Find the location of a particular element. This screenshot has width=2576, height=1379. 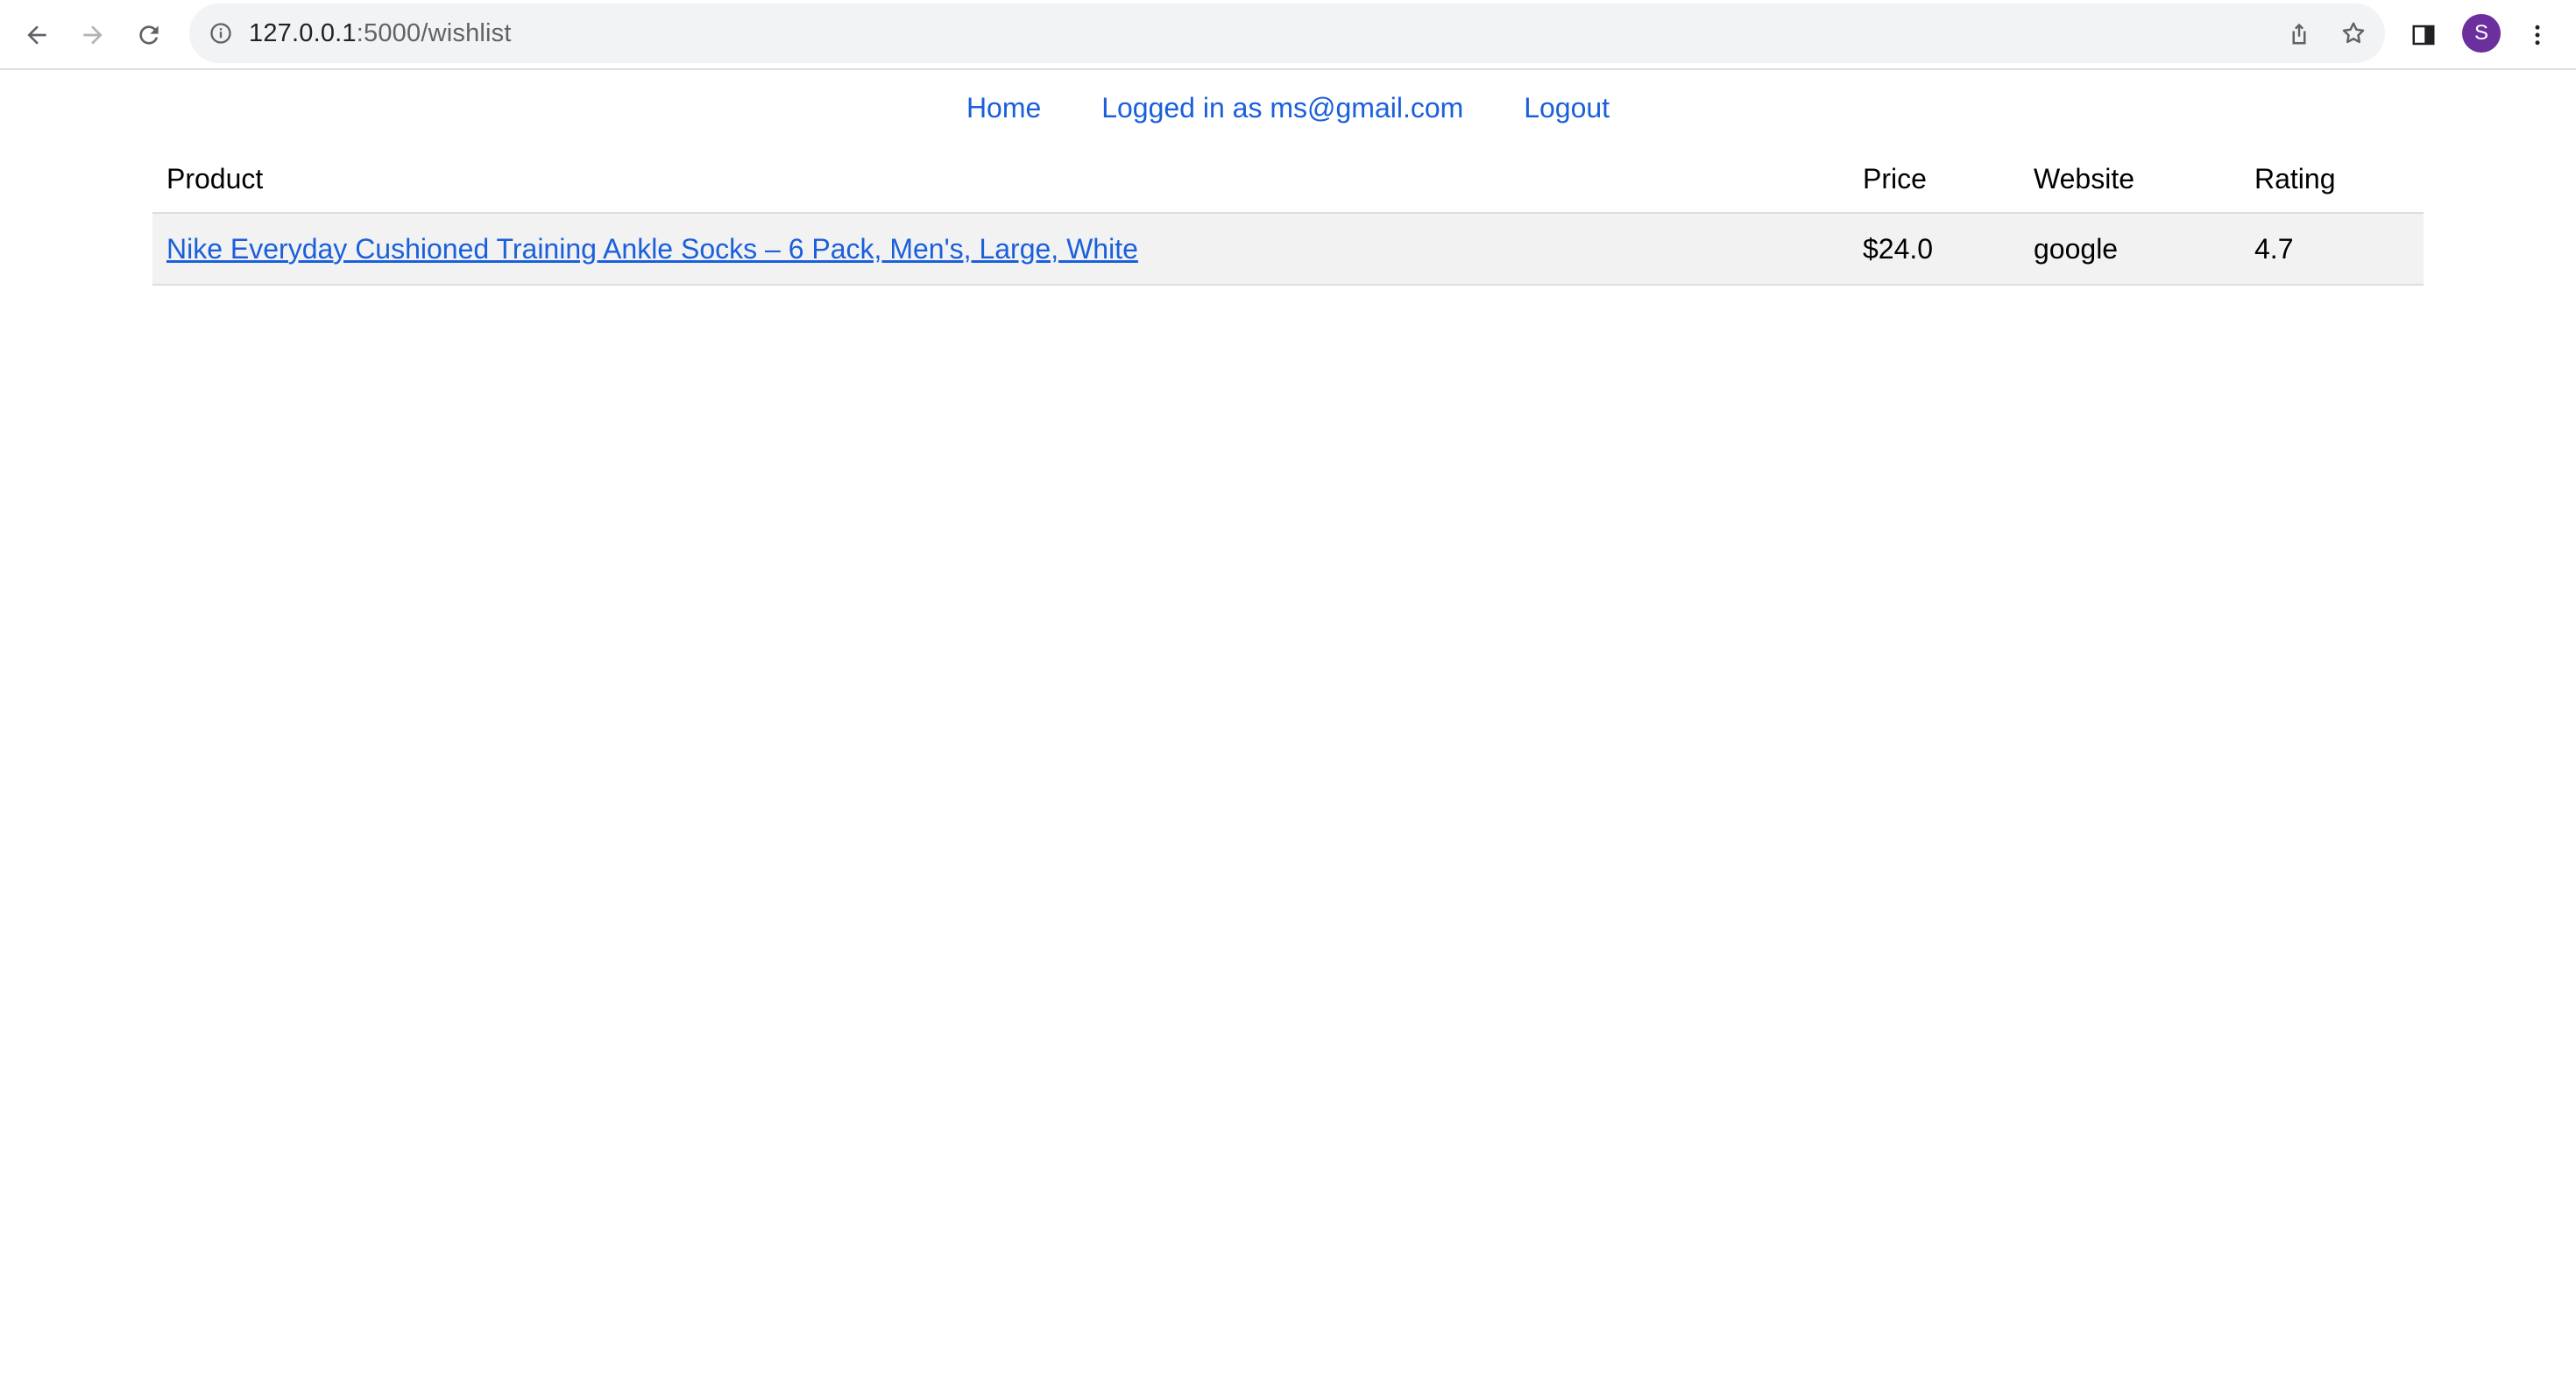

forward-arrow-icon is located at coordinates (93, 35).